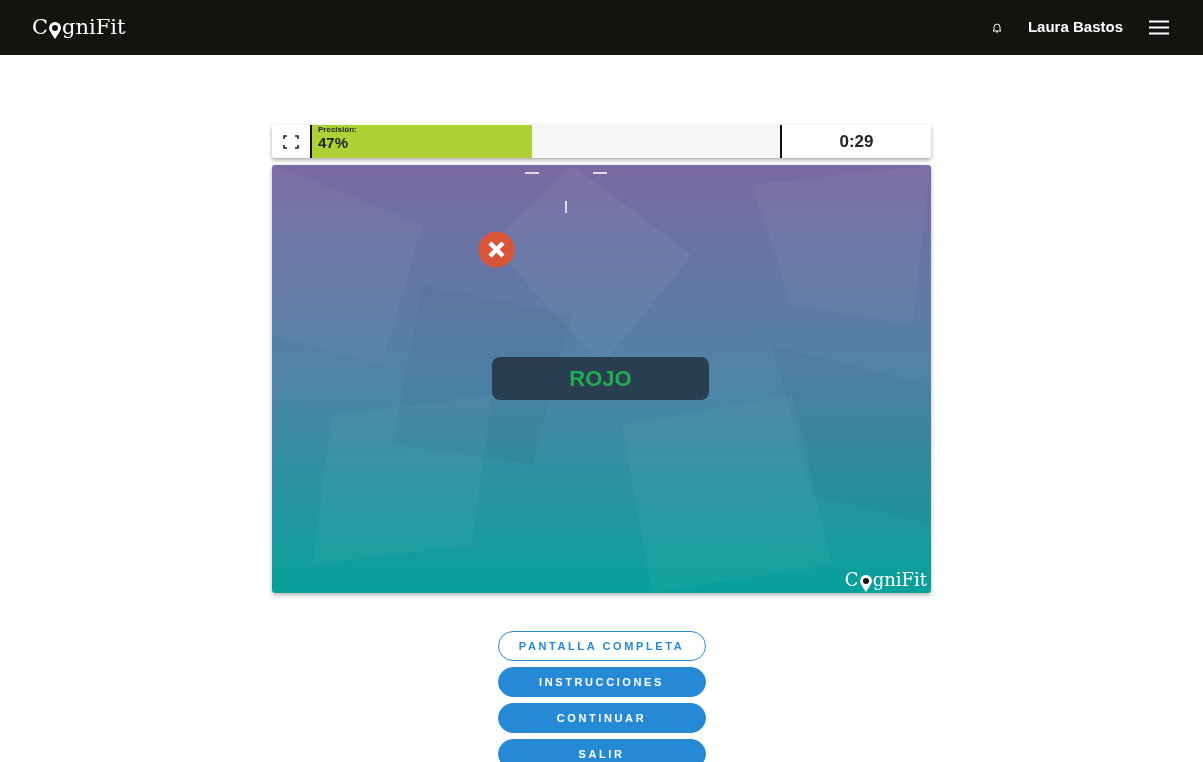 The height and width of the screenshot is (762, 1203). Describe the element at coordinates (996, 27) in the screenshot. I see `bell-icon` at that location.